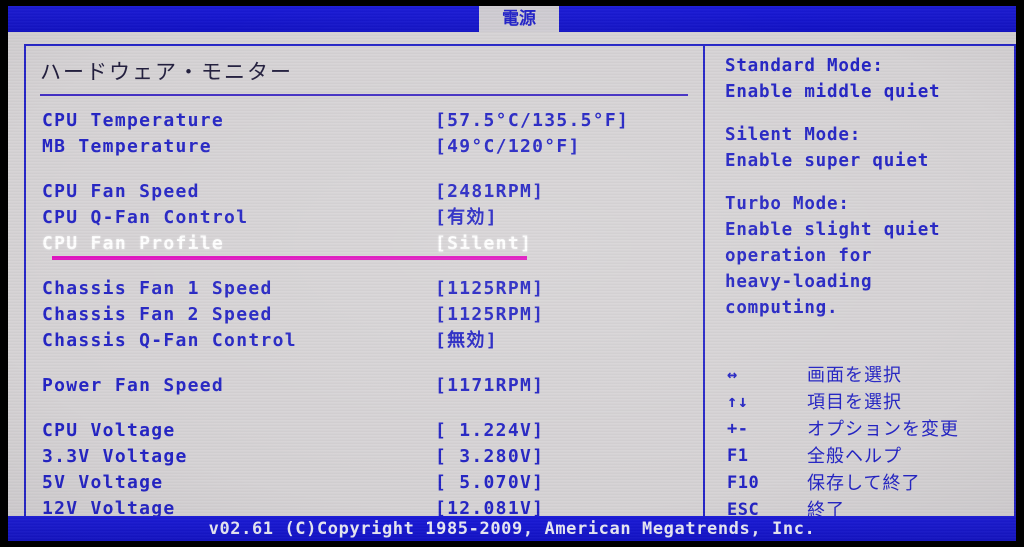  What do you see at coordinates (854, 375) in the screenshot?
I see `key-description: 画面を選択` at bounding box center [854, 375].